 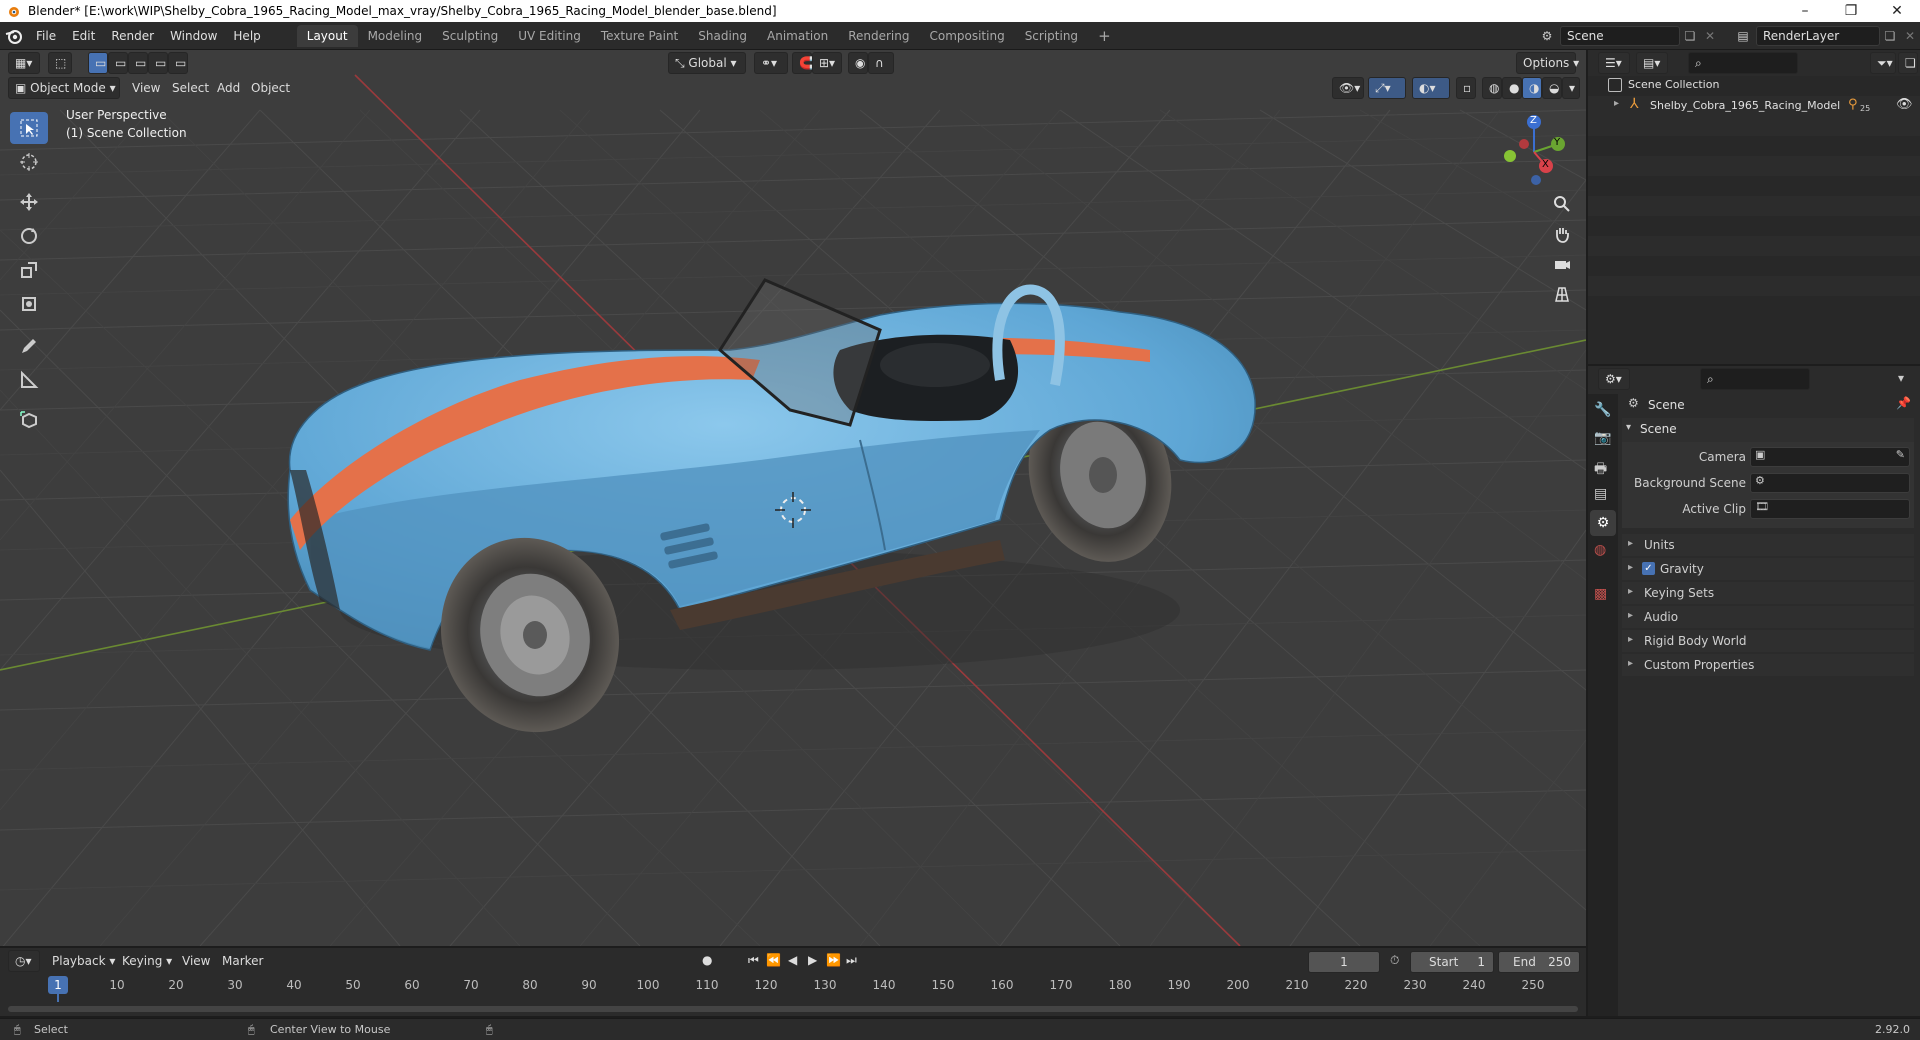 What do you see at coordinates (1104, 36) in the screenshot?
I see `add-workspace-button: +` at bounding box center [1104, 36].